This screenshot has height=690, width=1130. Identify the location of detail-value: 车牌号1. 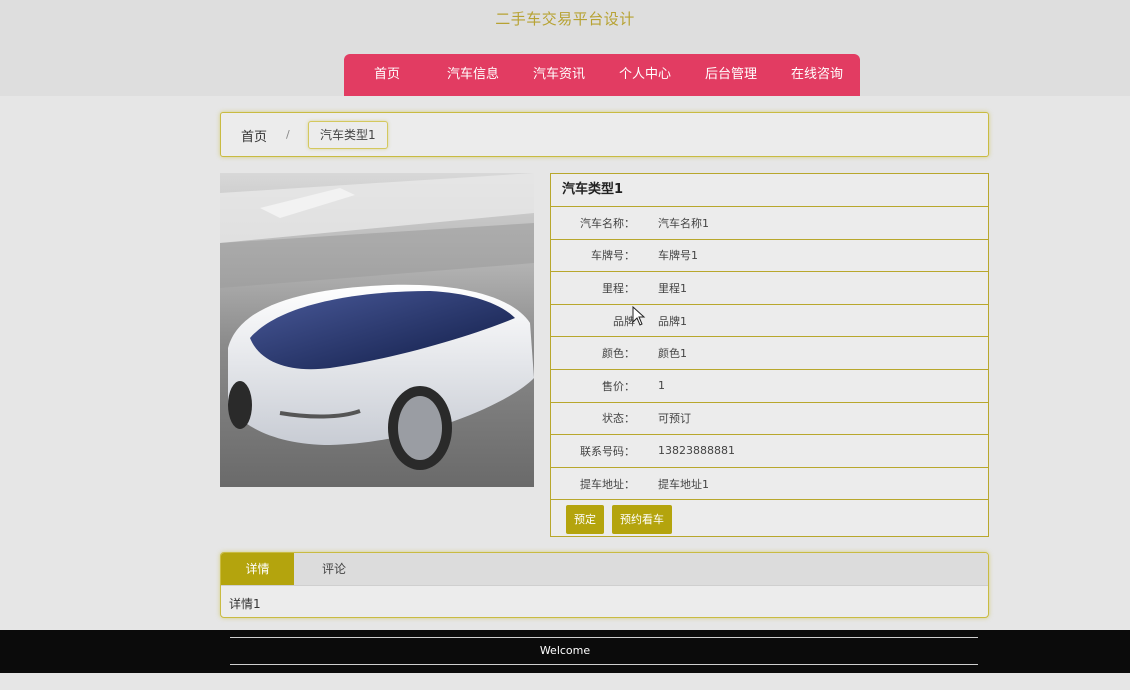
(678, 256).